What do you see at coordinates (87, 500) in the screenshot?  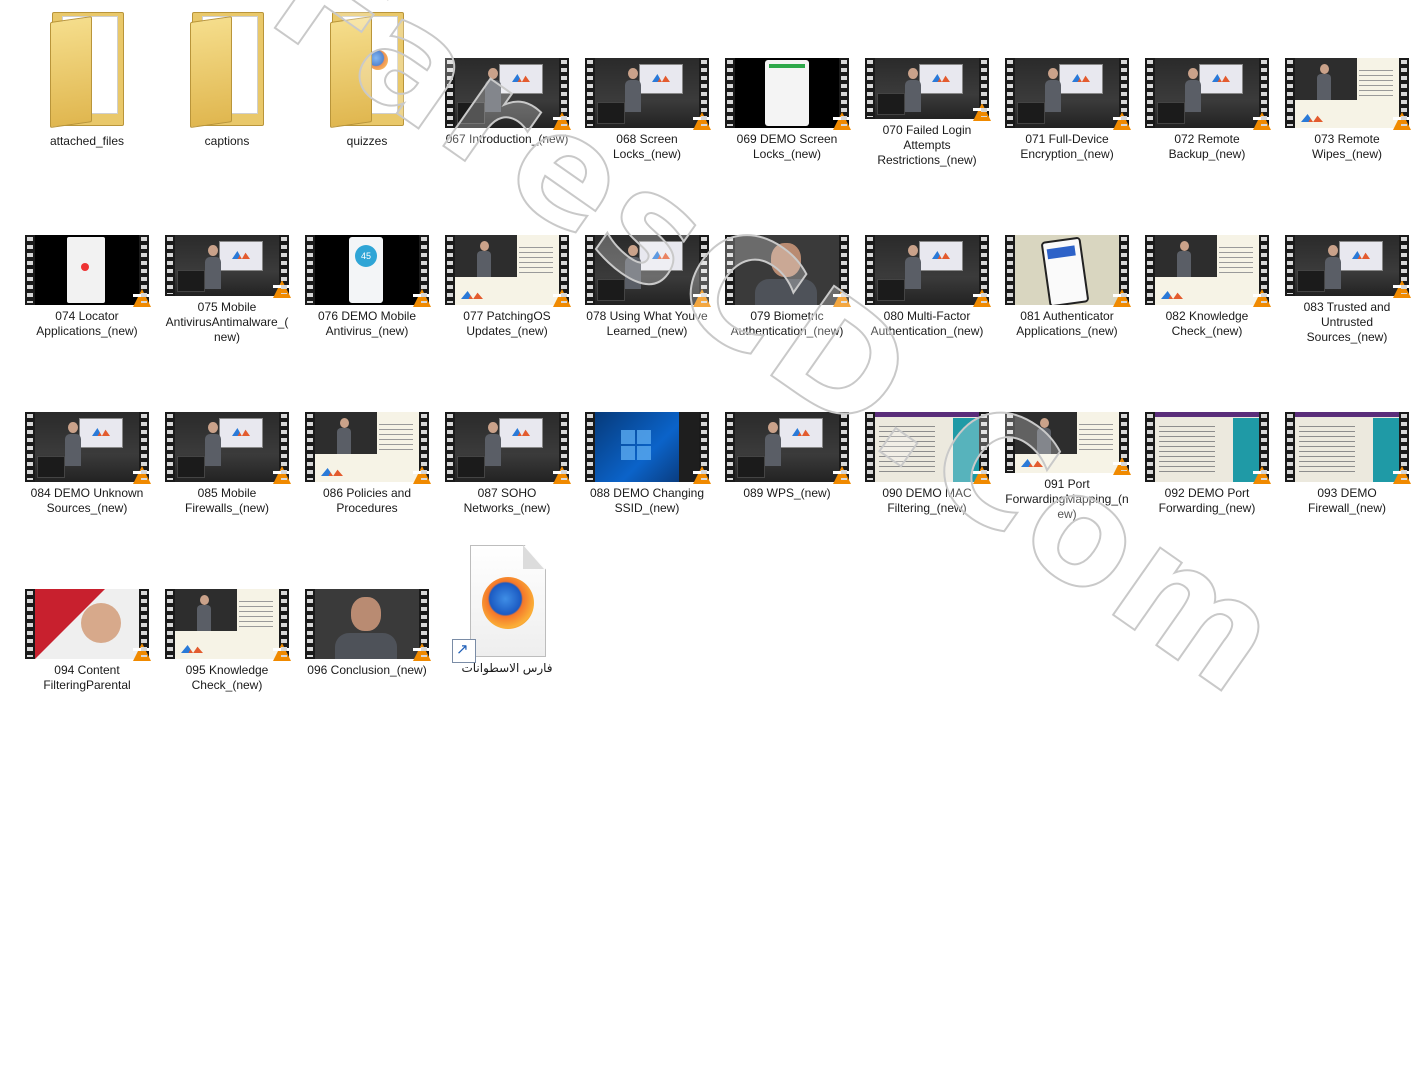 I see `item-label: 084 DEMO Unknown Sources_(new)` at bounding box center [87, 500].